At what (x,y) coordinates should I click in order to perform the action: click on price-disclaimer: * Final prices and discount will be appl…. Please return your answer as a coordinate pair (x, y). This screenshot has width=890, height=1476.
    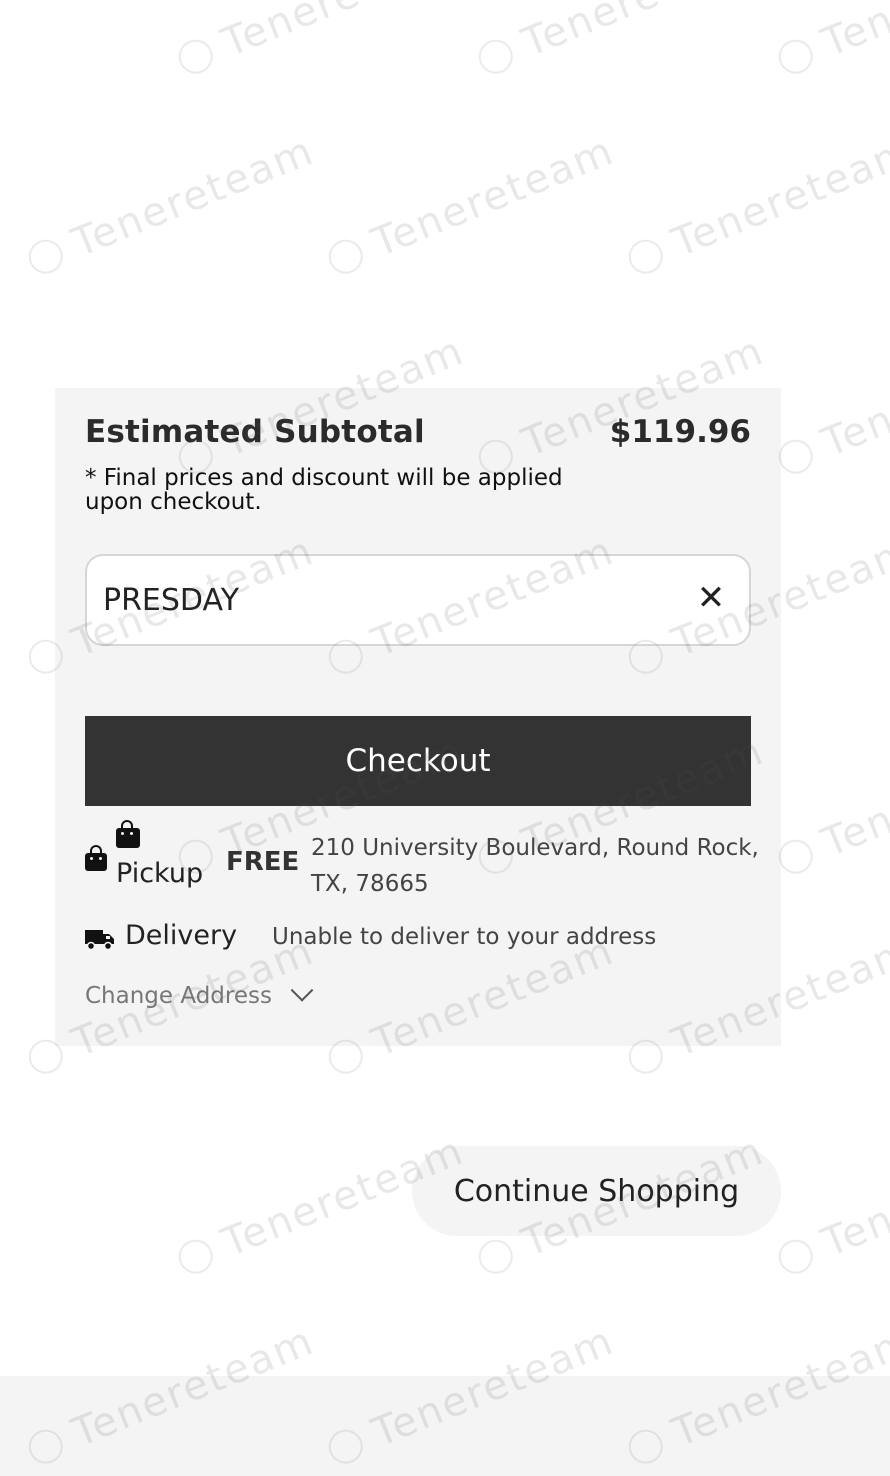
    Looking at the image, I should click on (324, 490).